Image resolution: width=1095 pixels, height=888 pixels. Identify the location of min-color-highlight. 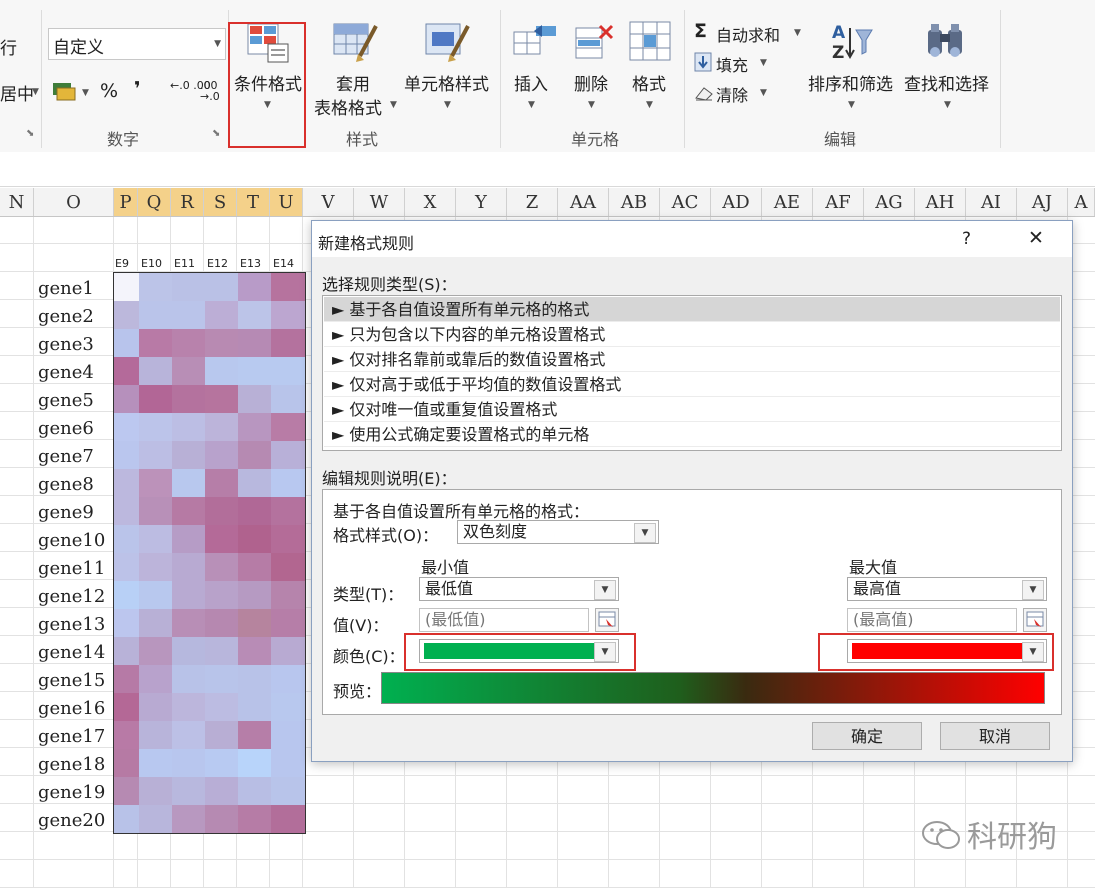
(520, 652).